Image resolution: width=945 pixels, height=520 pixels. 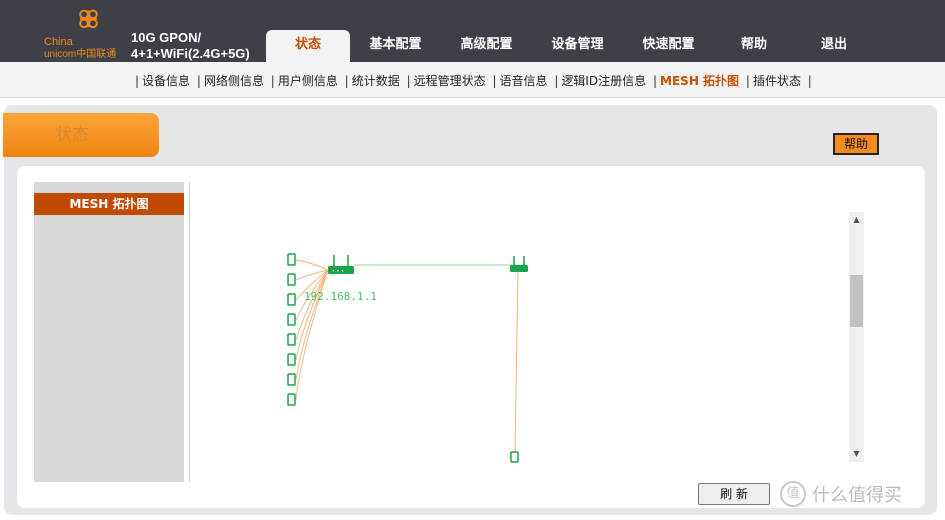 I want to click on watermark: 值 什么值得买, so click(x=841, y=494).